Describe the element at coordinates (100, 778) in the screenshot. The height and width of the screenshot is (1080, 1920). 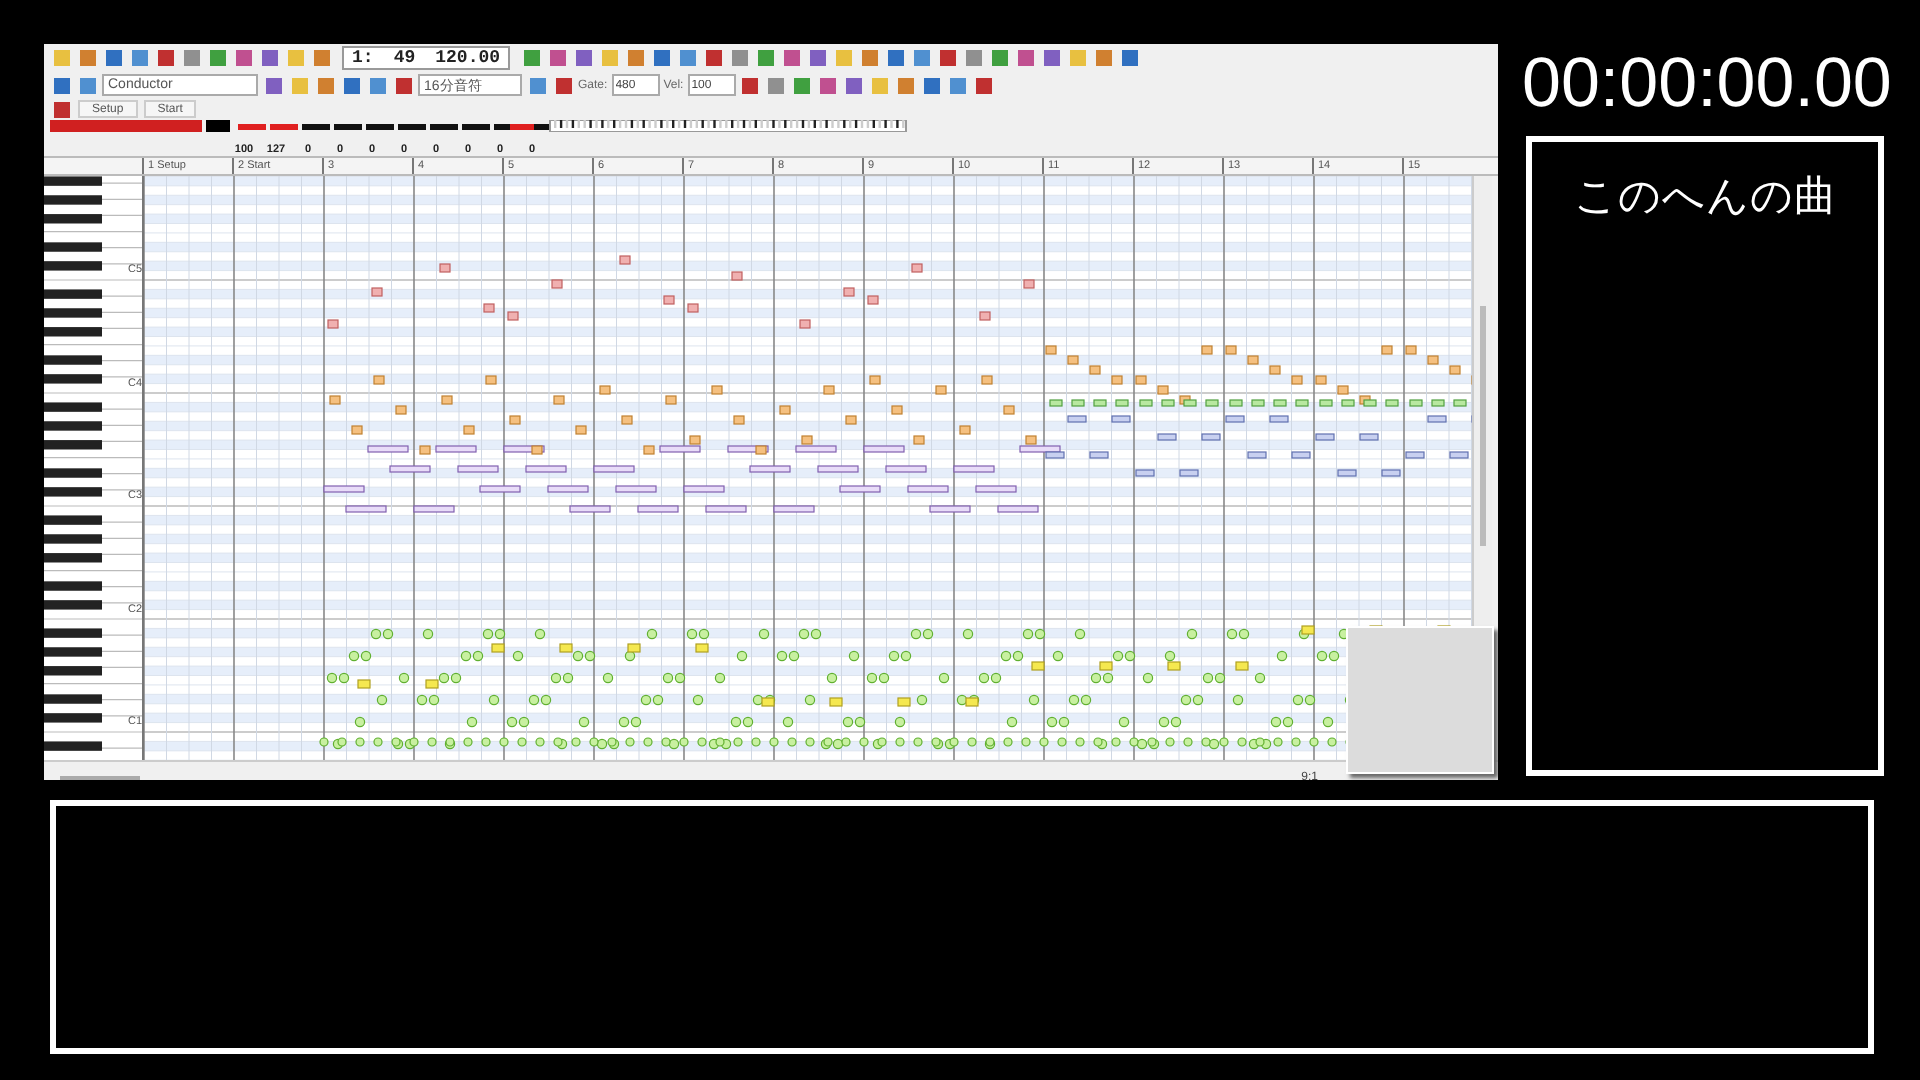
I see `horizontal-scrollbar` at that location.